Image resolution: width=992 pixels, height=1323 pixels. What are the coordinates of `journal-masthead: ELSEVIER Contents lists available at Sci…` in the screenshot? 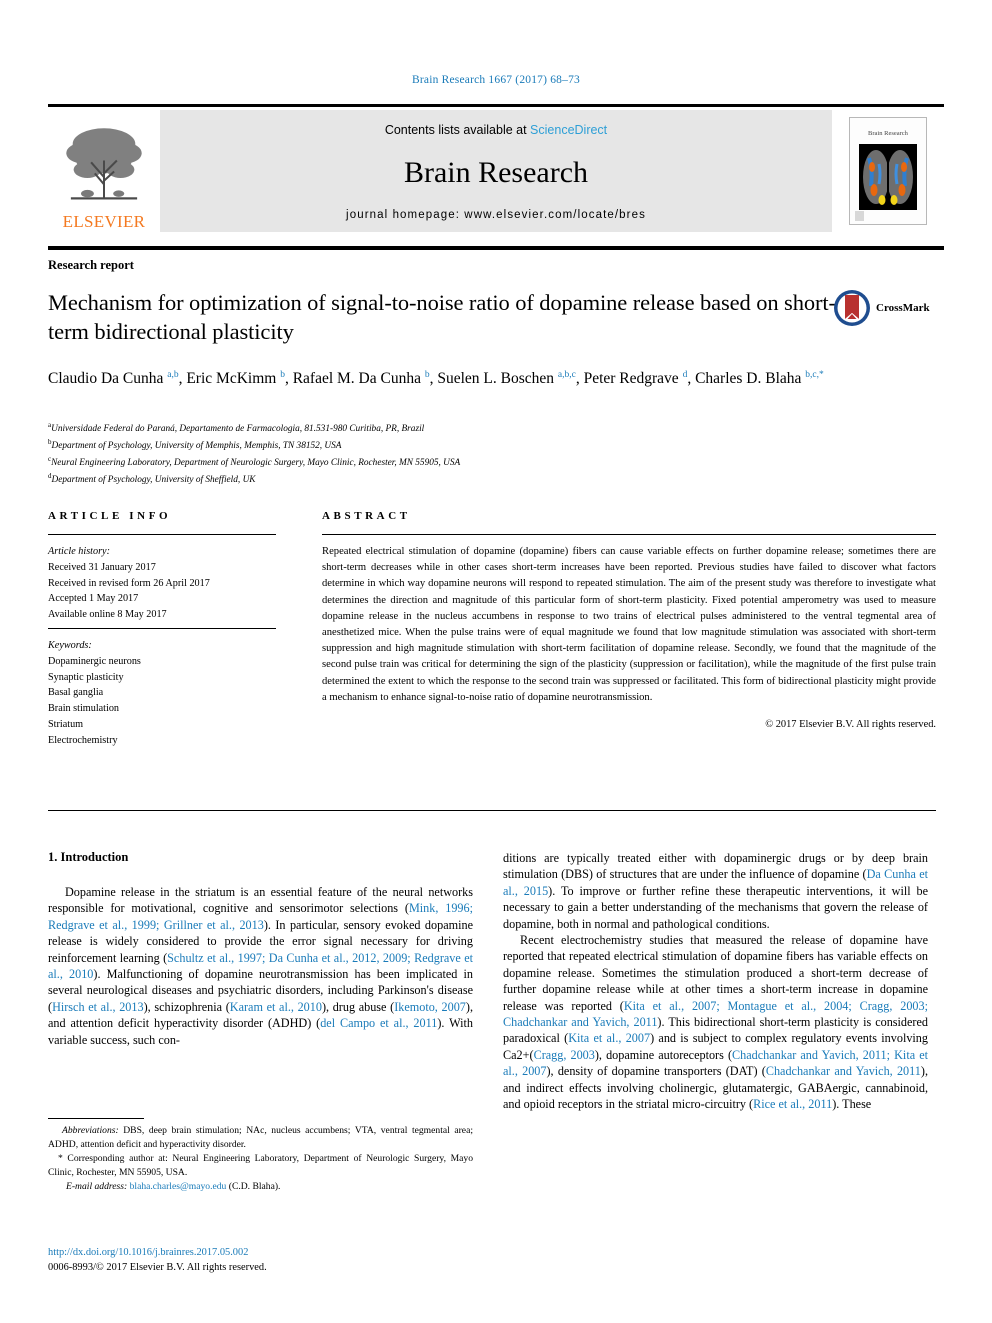 It's located at (496, 168).